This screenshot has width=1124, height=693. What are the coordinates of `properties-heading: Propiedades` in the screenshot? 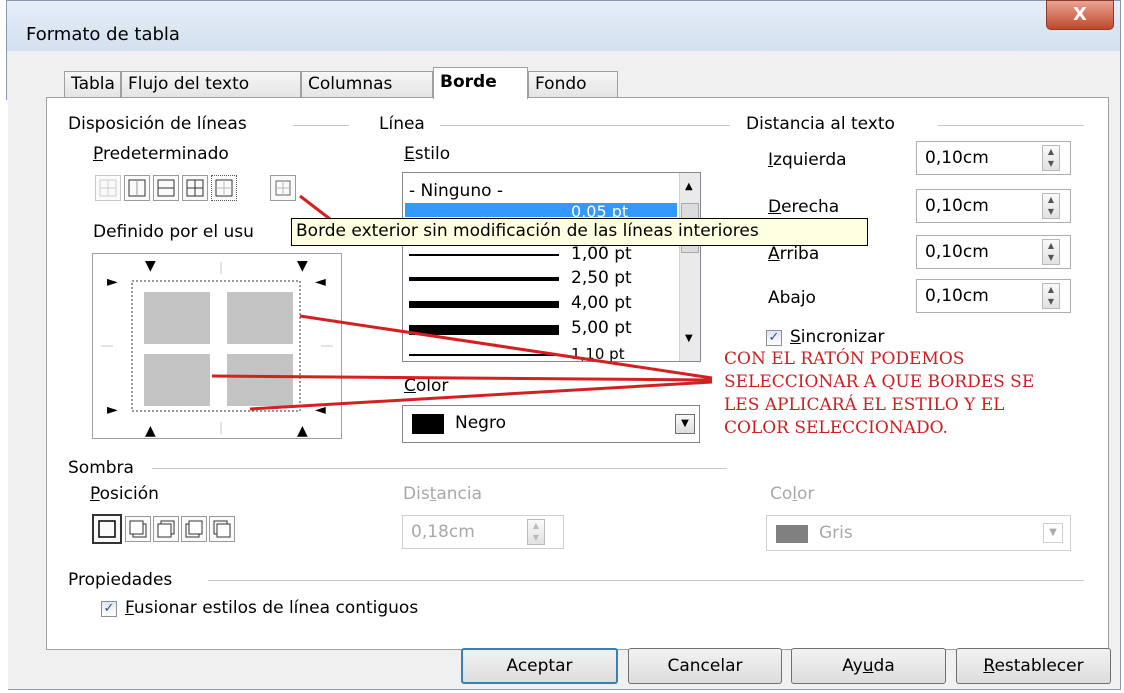 It's located at (120, 580).